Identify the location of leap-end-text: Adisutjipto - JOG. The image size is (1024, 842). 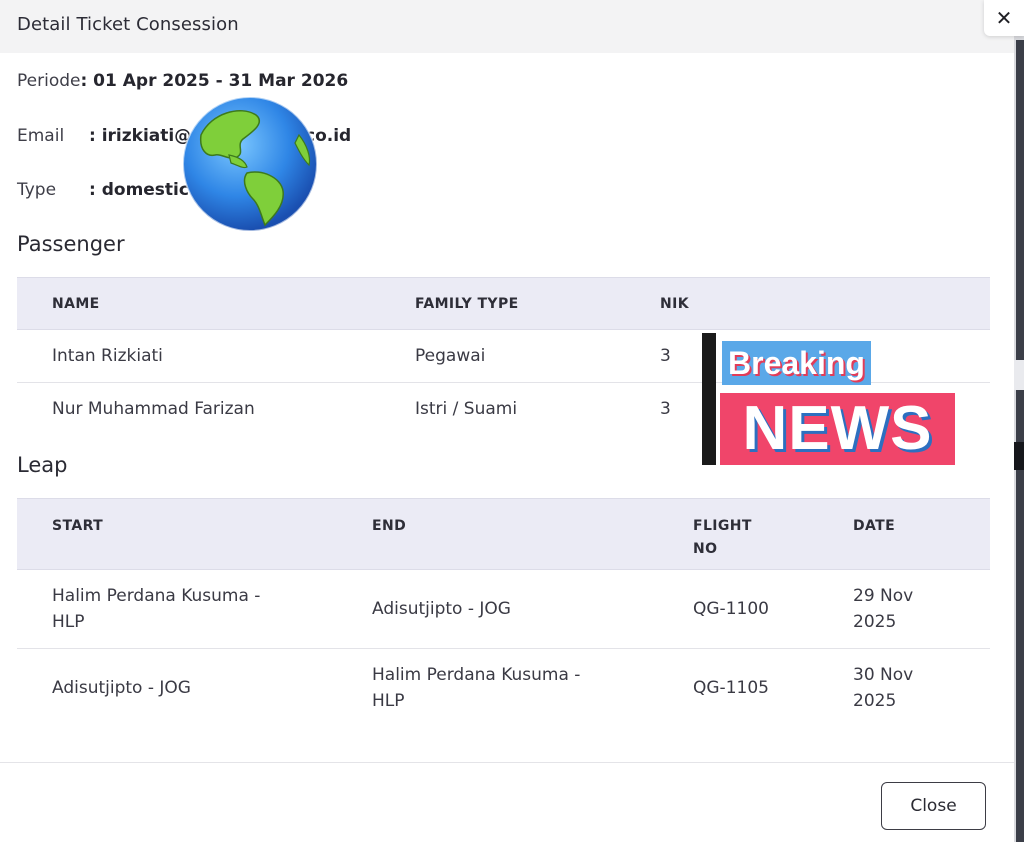
(441, 609).